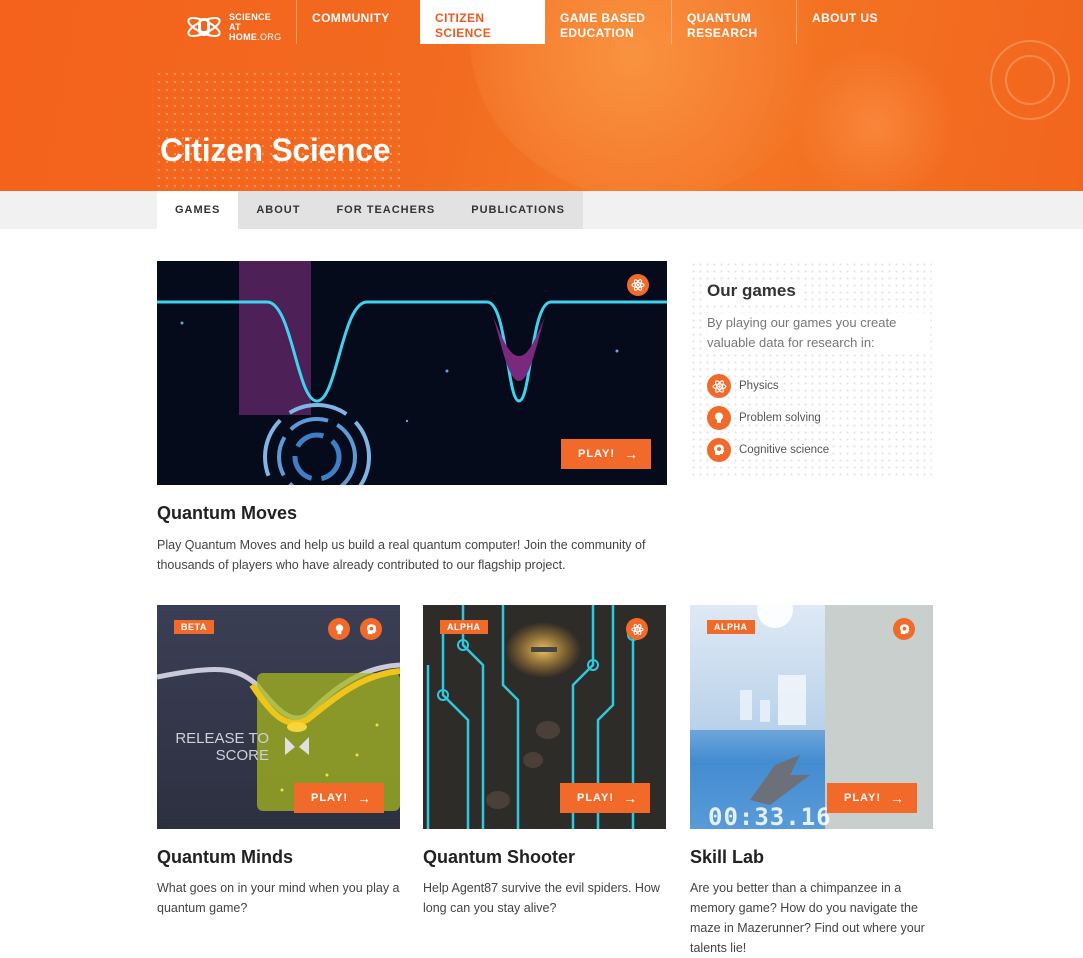  I want to click on subnav-tab-about: ABOUT, so click(278, 210).